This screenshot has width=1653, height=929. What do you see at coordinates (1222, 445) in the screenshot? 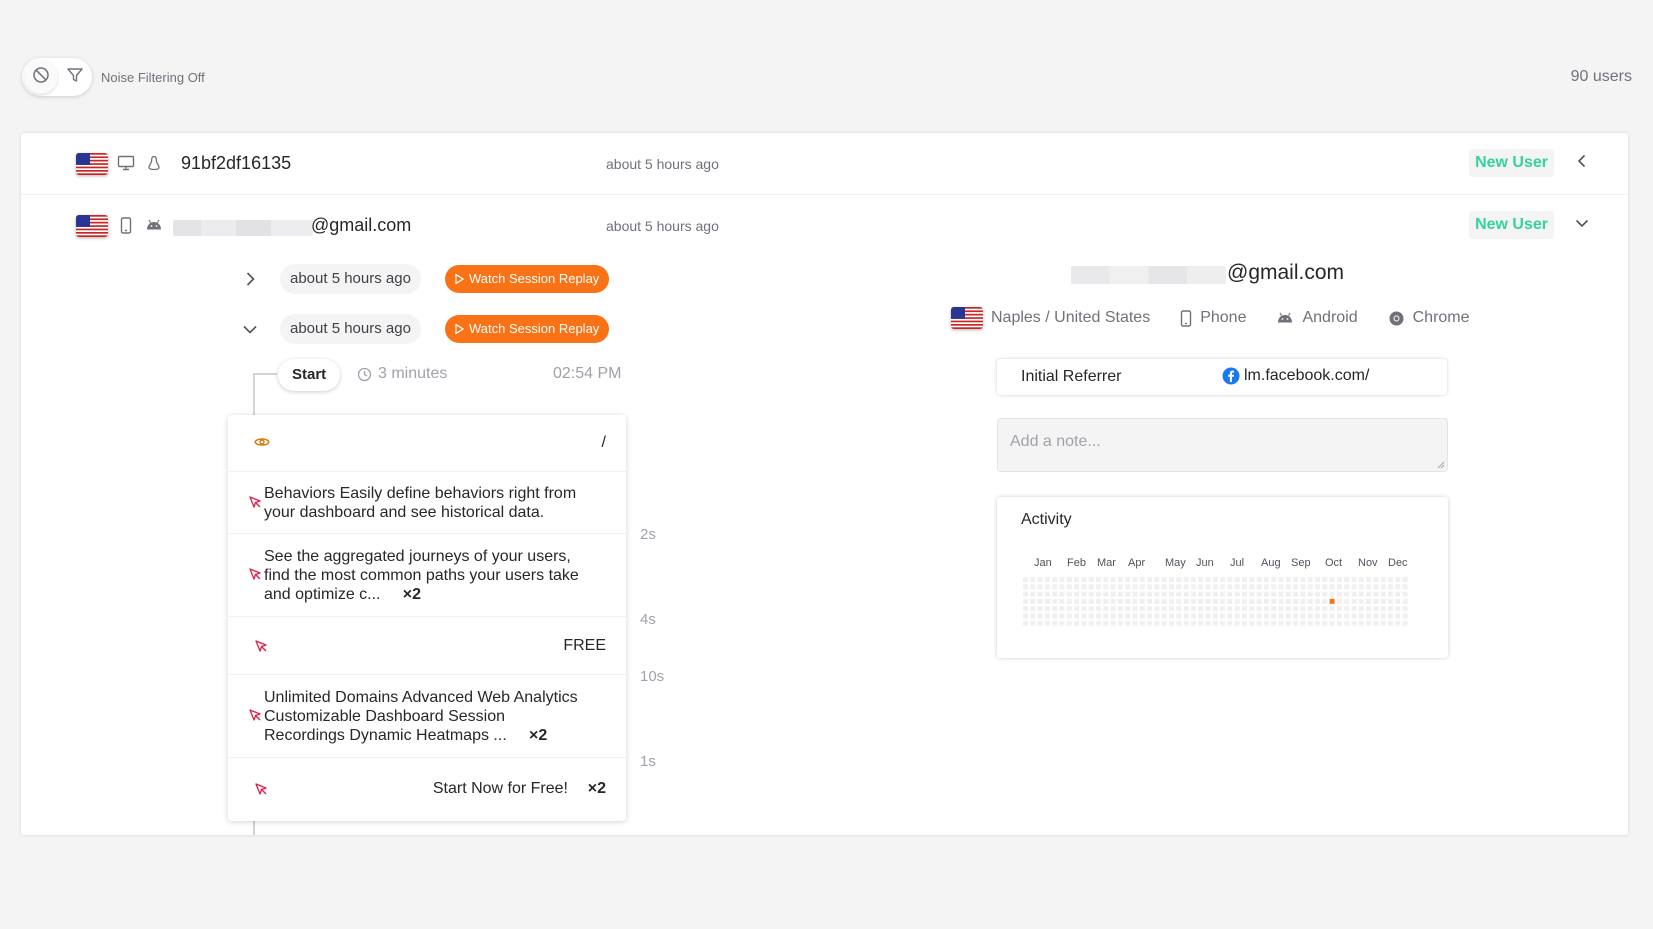
I see `note-input` at bounding box center [1222, 445].